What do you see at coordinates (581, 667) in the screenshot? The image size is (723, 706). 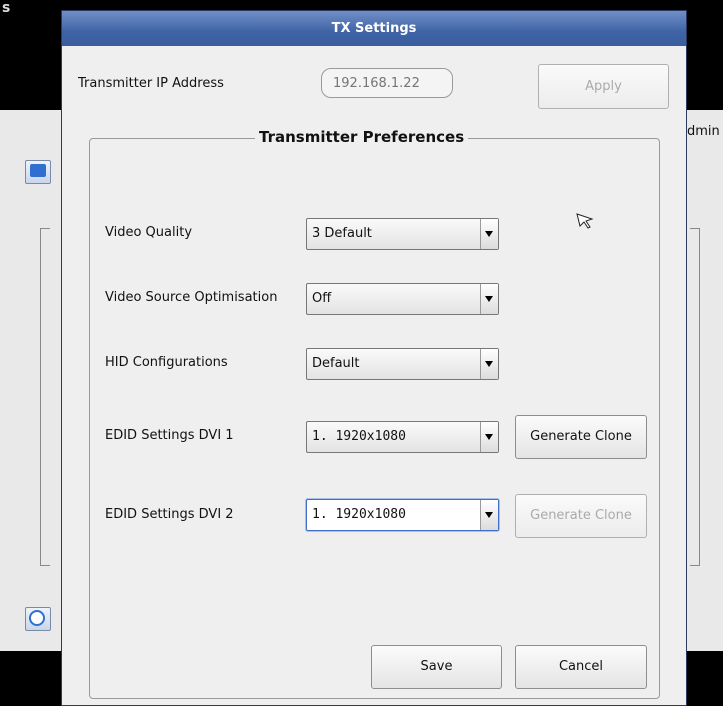 I see `cancel-button: Cancel` at bounding box center [581, 667].